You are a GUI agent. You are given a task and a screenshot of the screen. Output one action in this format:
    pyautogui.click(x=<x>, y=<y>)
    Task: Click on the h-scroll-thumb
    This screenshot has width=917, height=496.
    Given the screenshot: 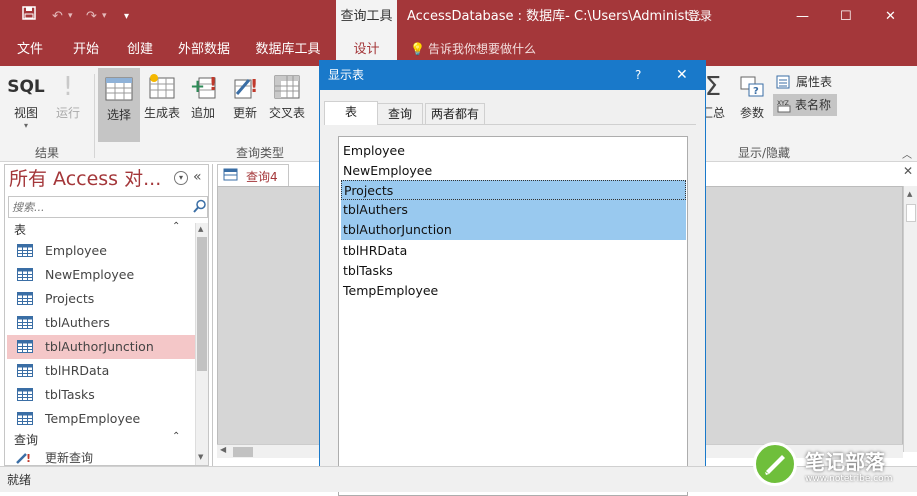 What is the action you would take?
    pyautogui.click(x=243, y=452)
    